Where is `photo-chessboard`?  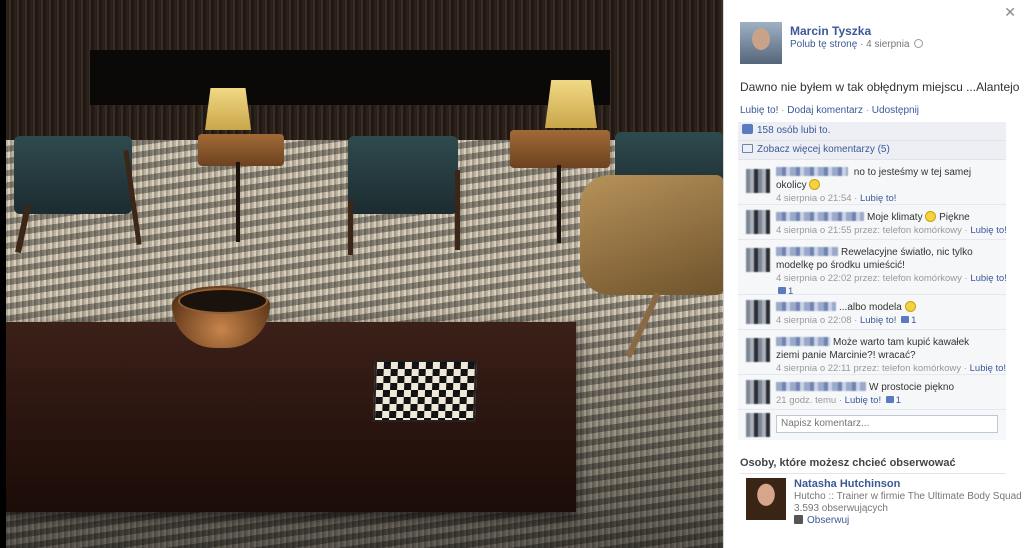 photo-chessboard is located at coordinates (425, 391).